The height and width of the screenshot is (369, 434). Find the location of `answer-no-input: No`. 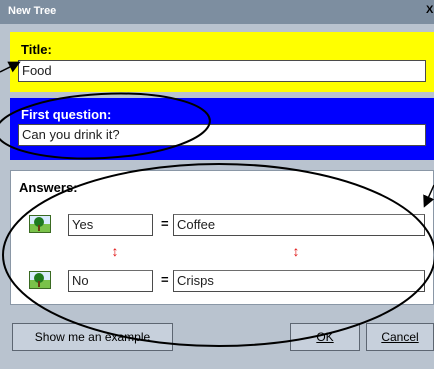

answer-no-input: No is located at coordinates (110, 281).